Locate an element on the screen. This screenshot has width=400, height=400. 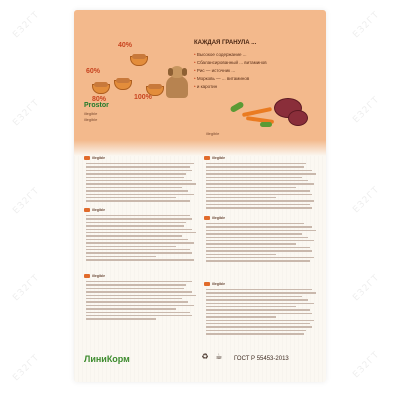
food-ingredients-illustration is located at coordinates (268, 112).